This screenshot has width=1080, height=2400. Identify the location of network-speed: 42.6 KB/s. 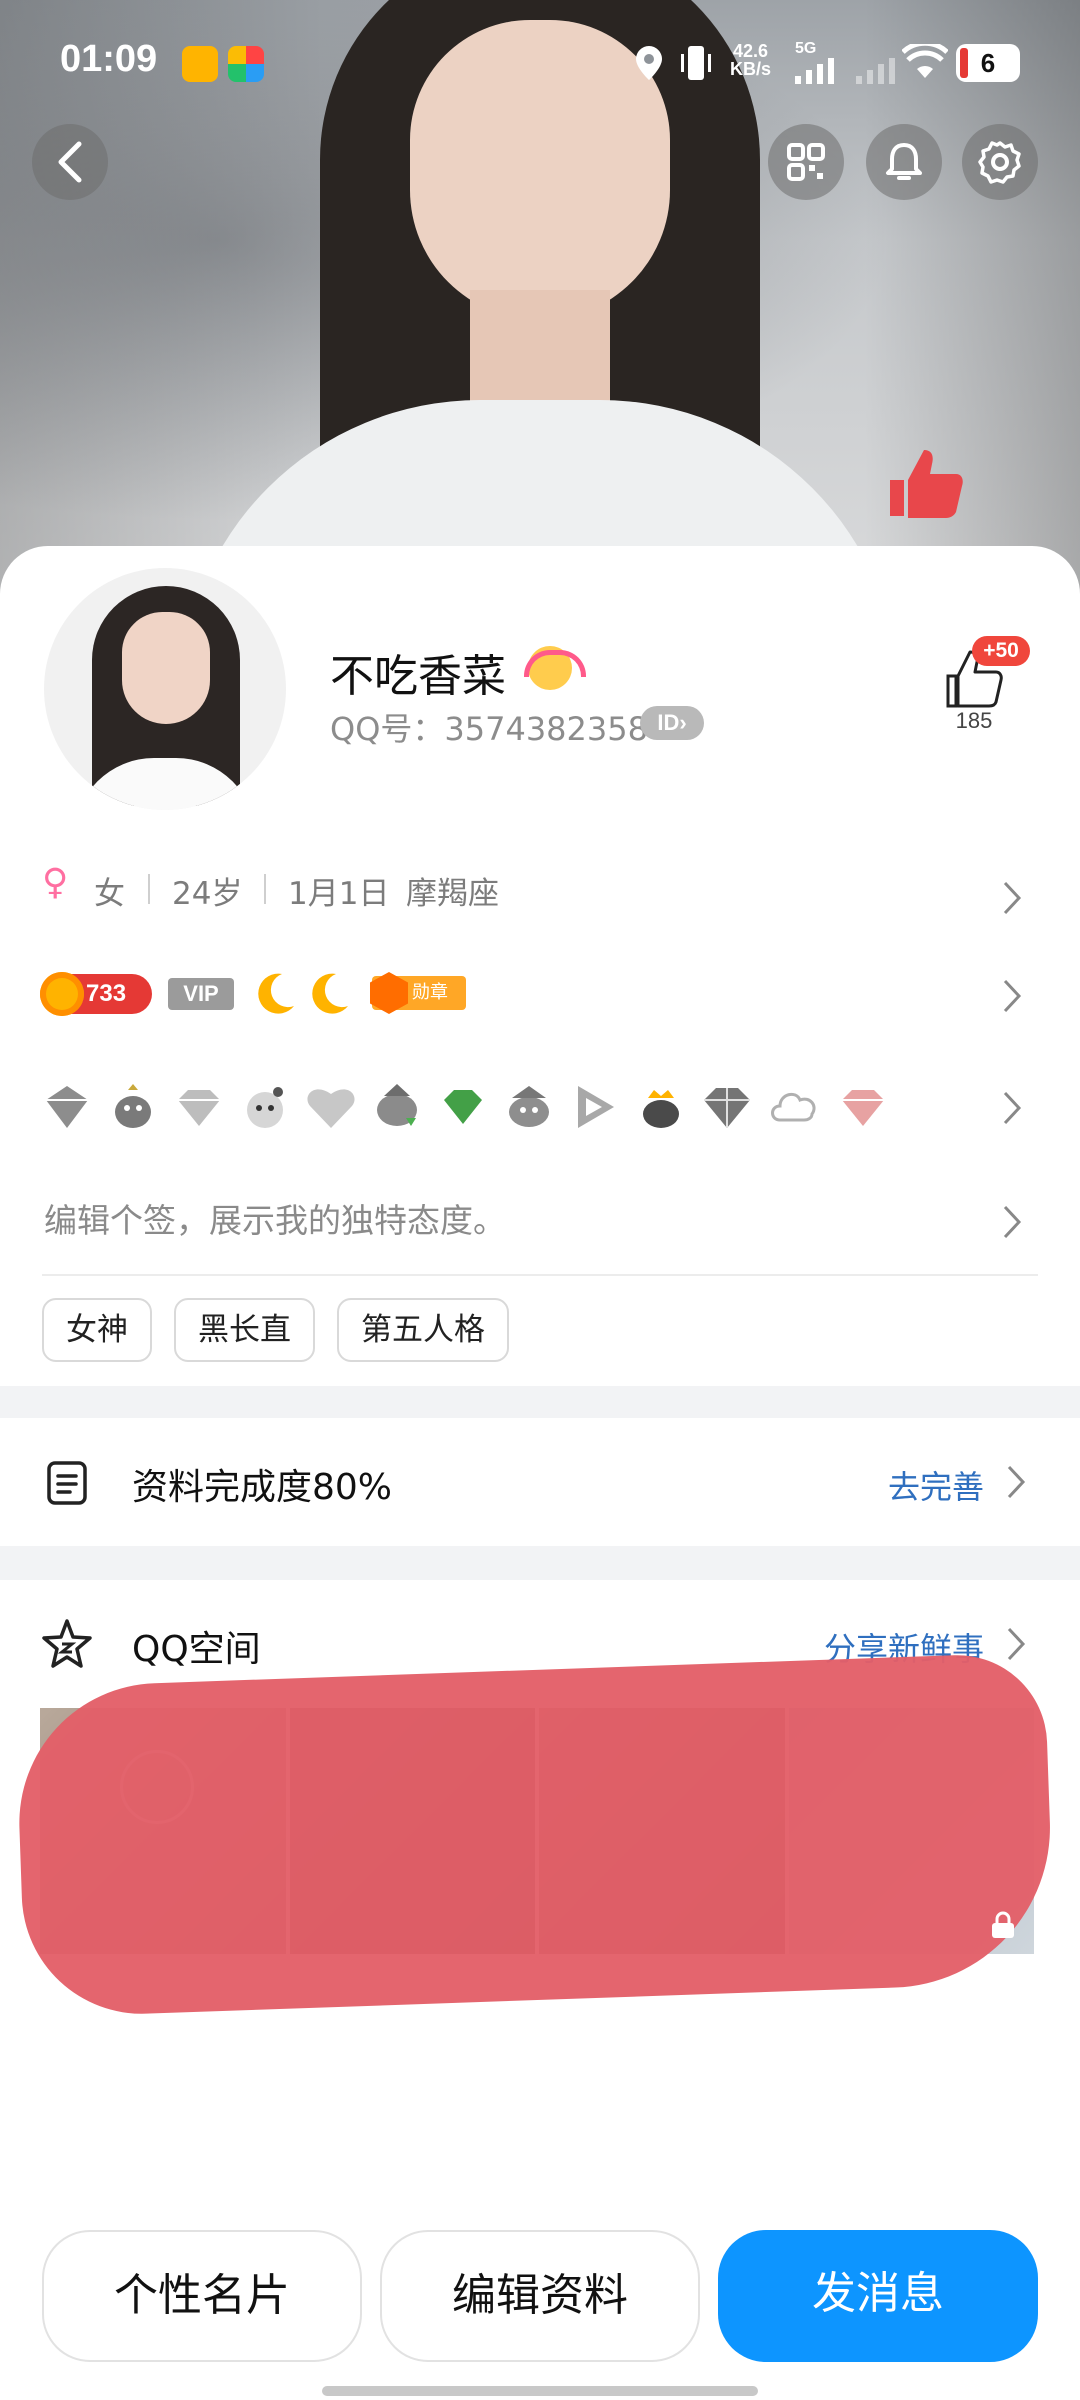
(751, 60).